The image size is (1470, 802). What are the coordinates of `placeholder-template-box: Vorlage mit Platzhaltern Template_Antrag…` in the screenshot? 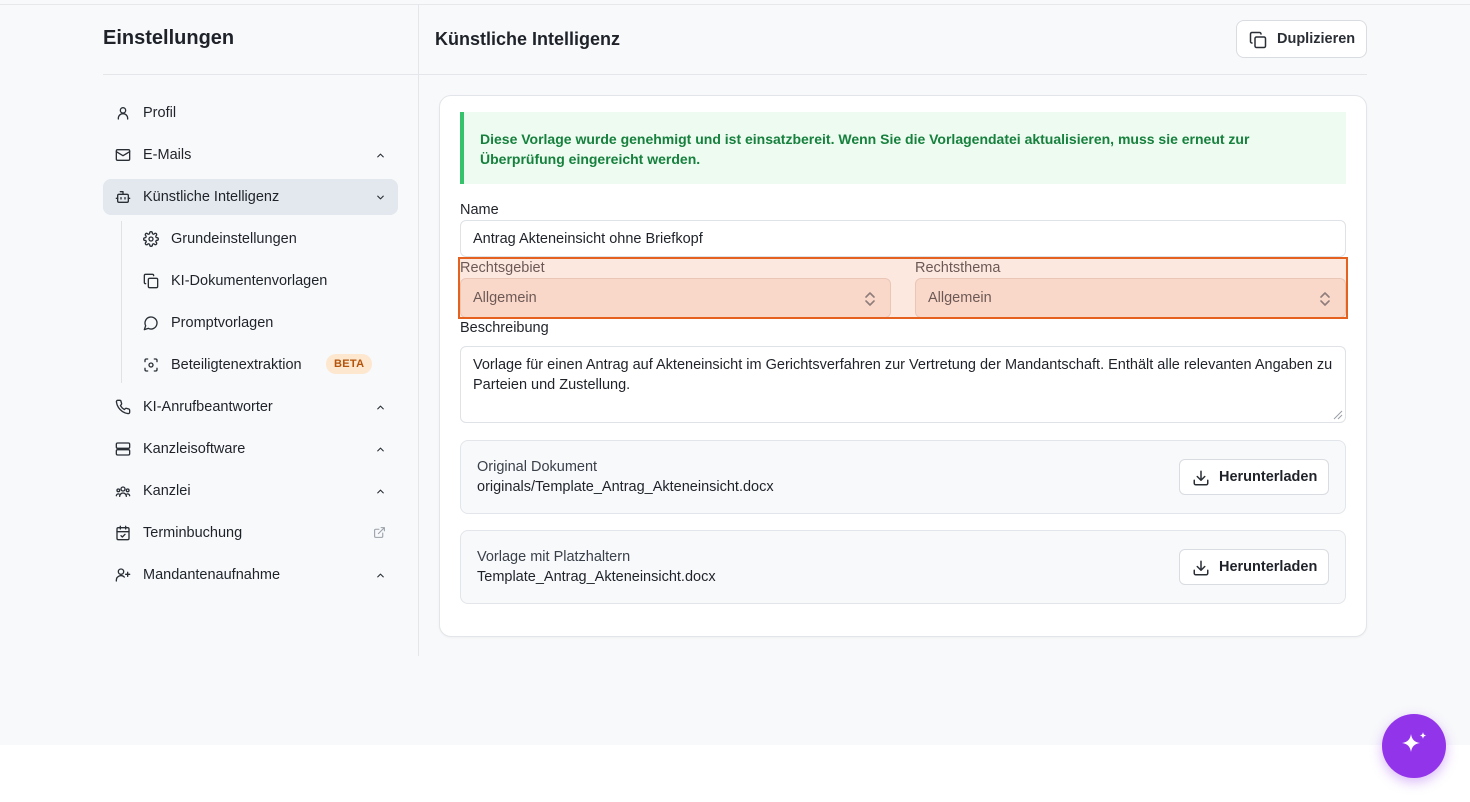 It's located at (903, 567).